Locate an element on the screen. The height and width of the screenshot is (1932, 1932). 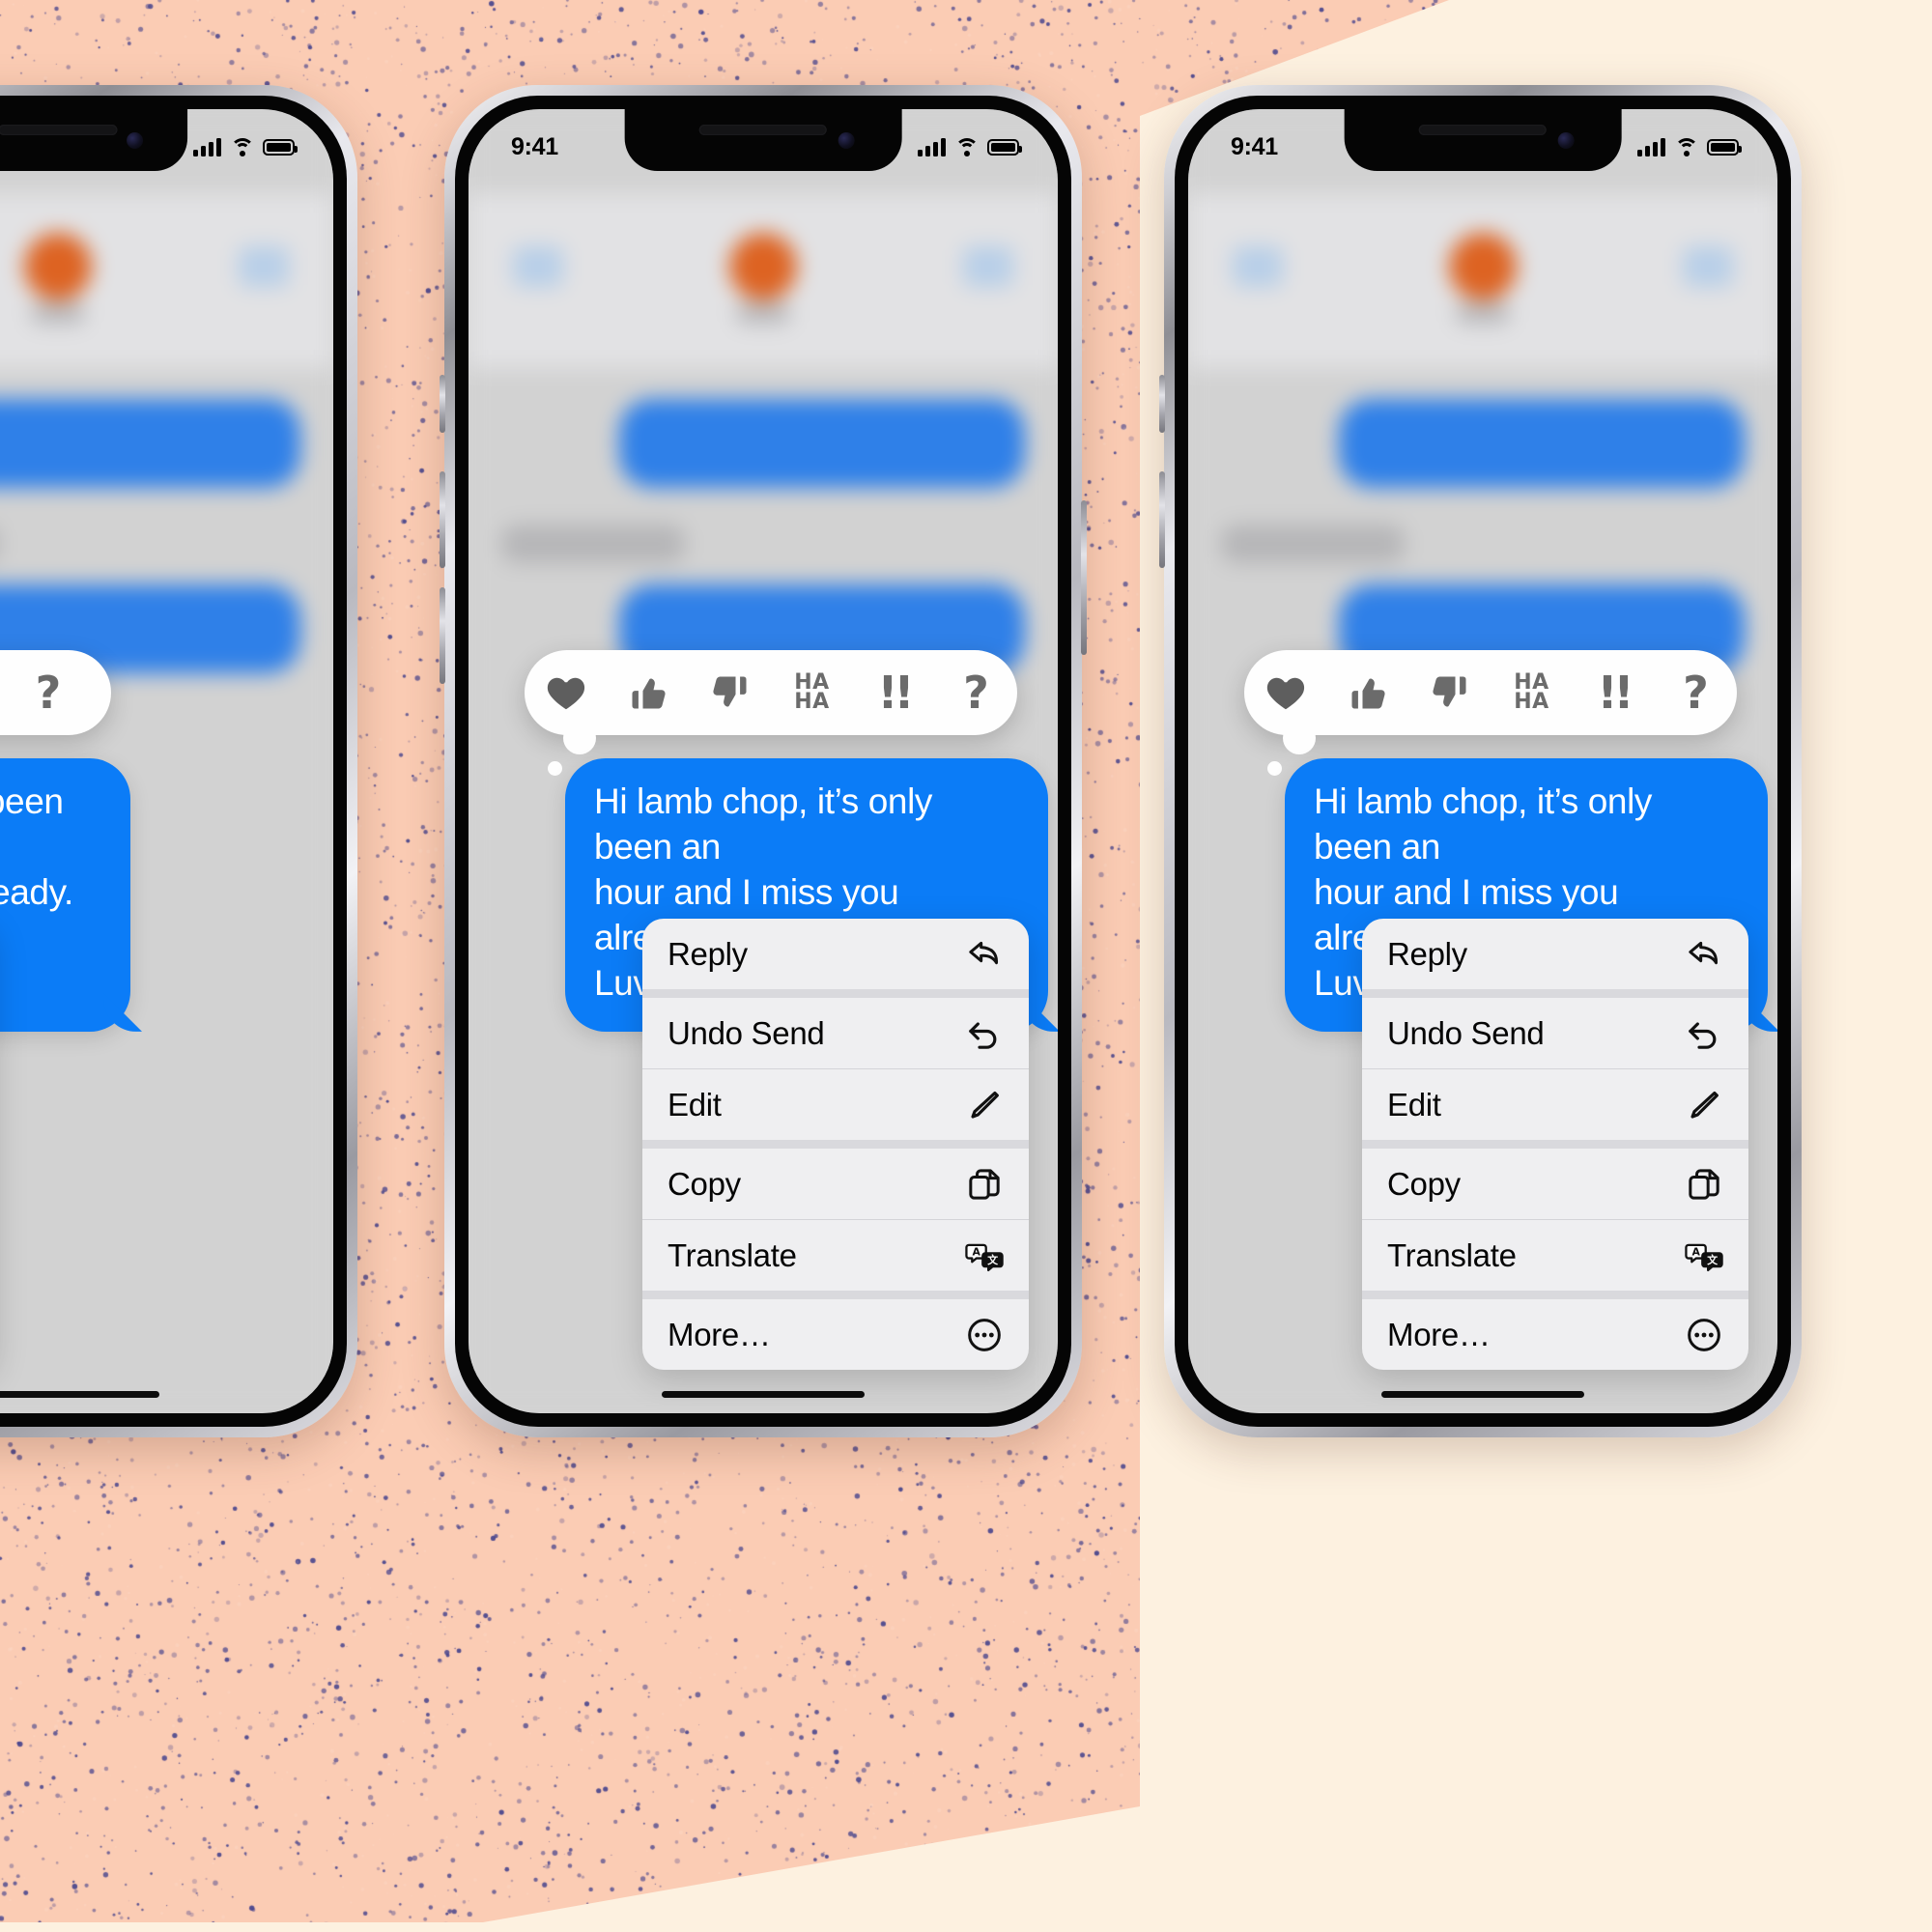
copy-icon is located at coordinates (984, 1184).